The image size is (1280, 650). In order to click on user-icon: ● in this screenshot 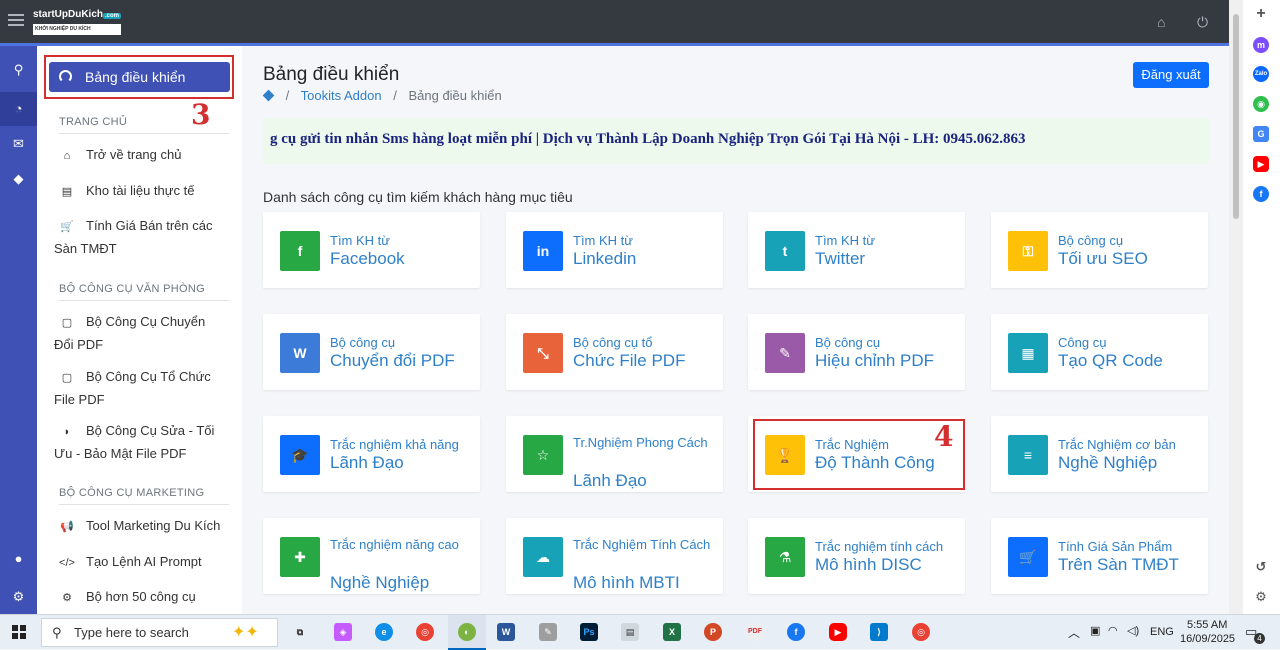, I will do `click(18, 558)`.